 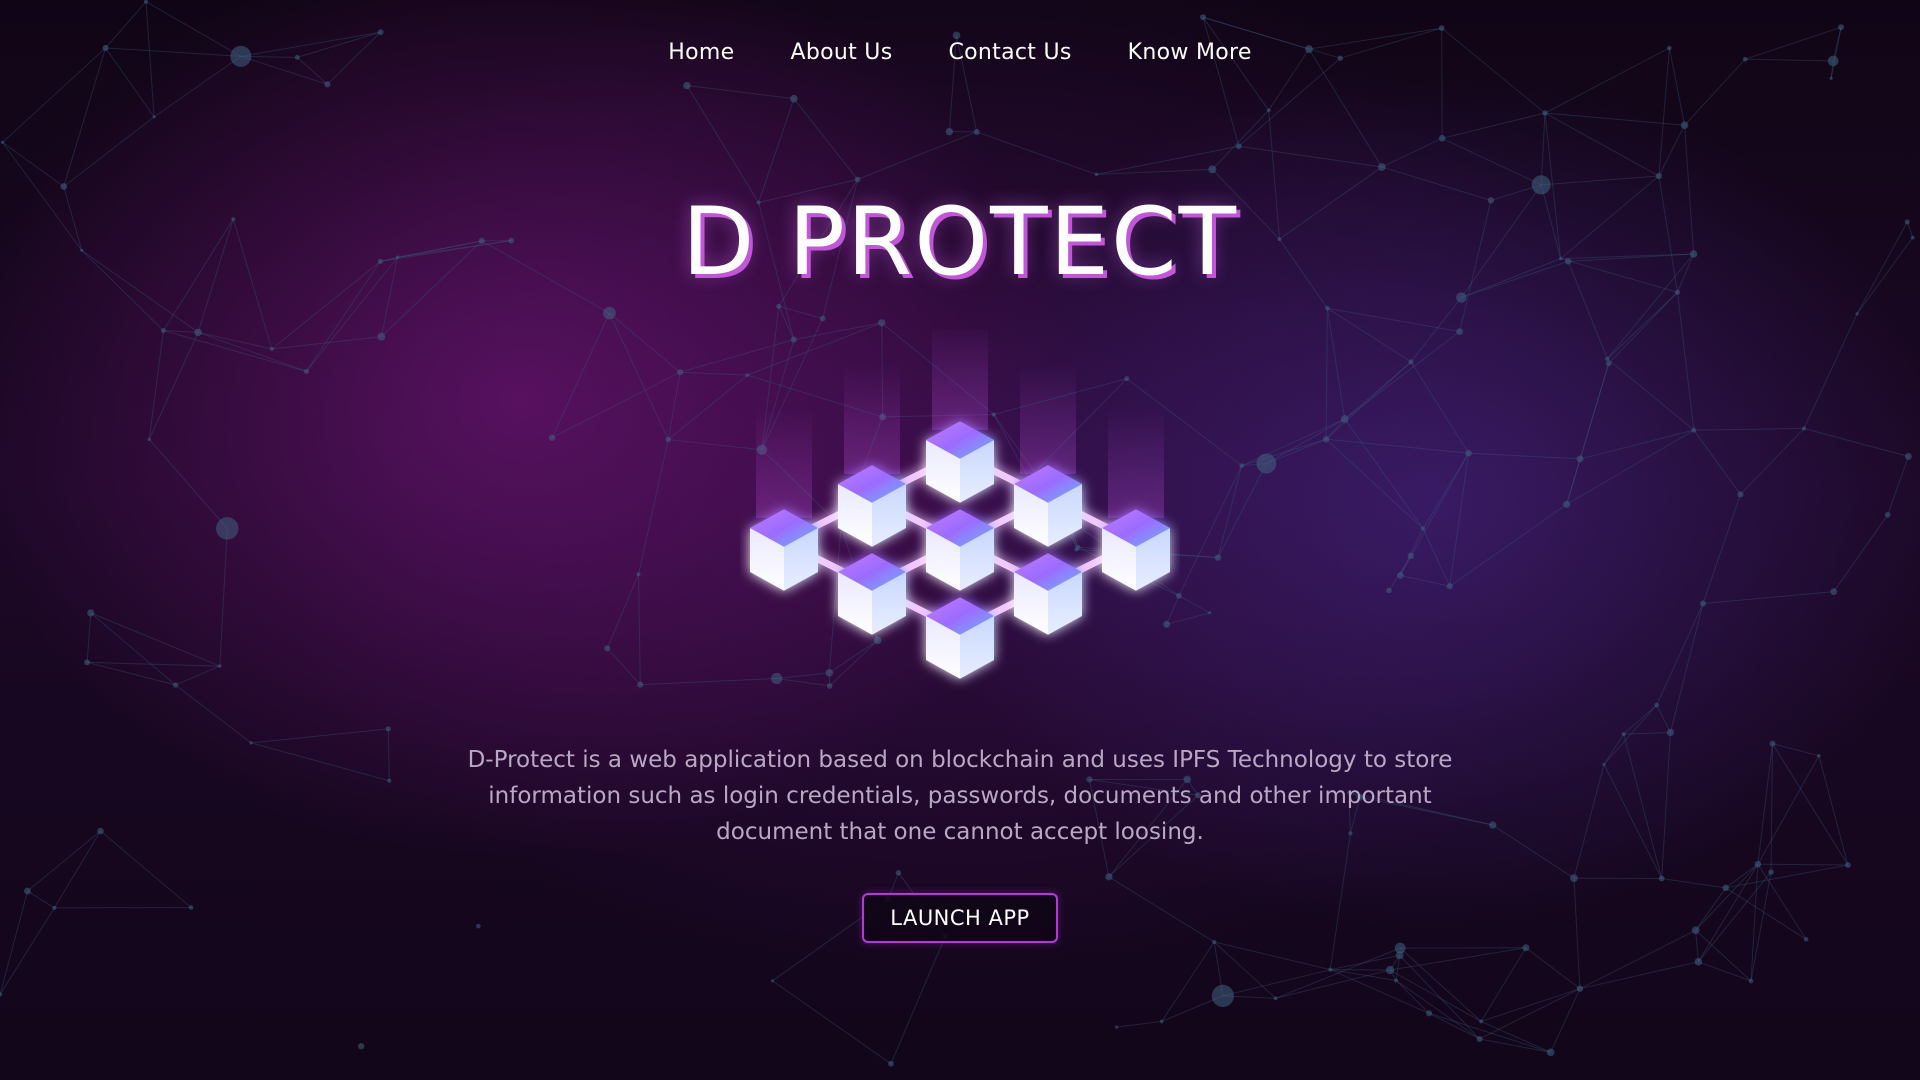 What do you see at coordinates (701, 52) in the screenshot?
I see `nav-item-home: Home` at bounding box center [701, 52].